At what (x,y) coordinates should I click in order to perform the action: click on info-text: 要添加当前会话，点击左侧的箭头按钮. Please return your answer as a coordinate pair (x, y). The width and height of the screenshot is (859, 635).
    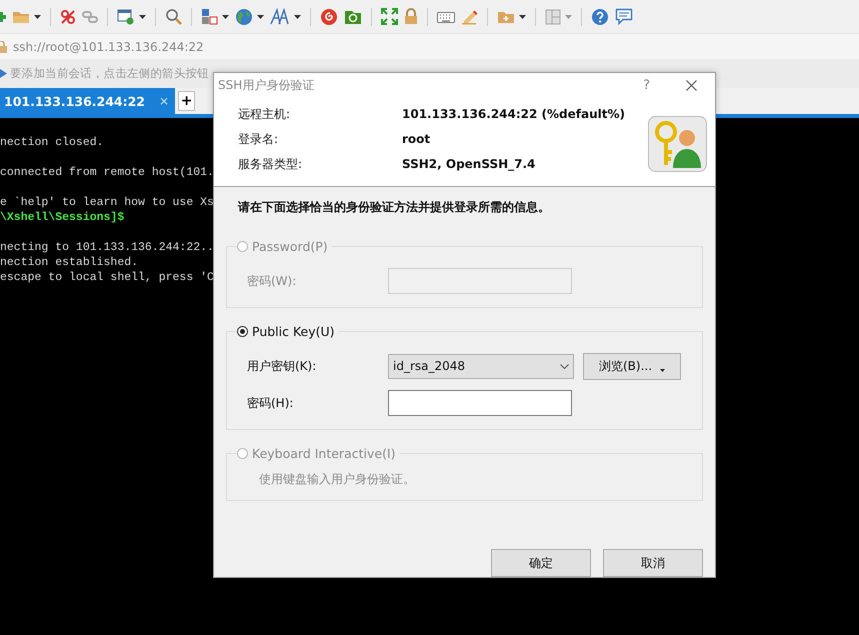
    Looking at the image, I should click on (109, 73).